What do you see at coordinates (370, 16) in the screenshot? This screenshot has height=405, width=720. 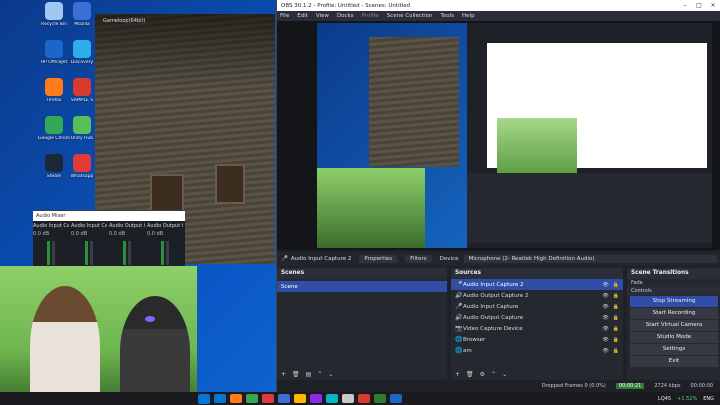 I see `menu-profile: Profile` at bounding box center [370, 16].